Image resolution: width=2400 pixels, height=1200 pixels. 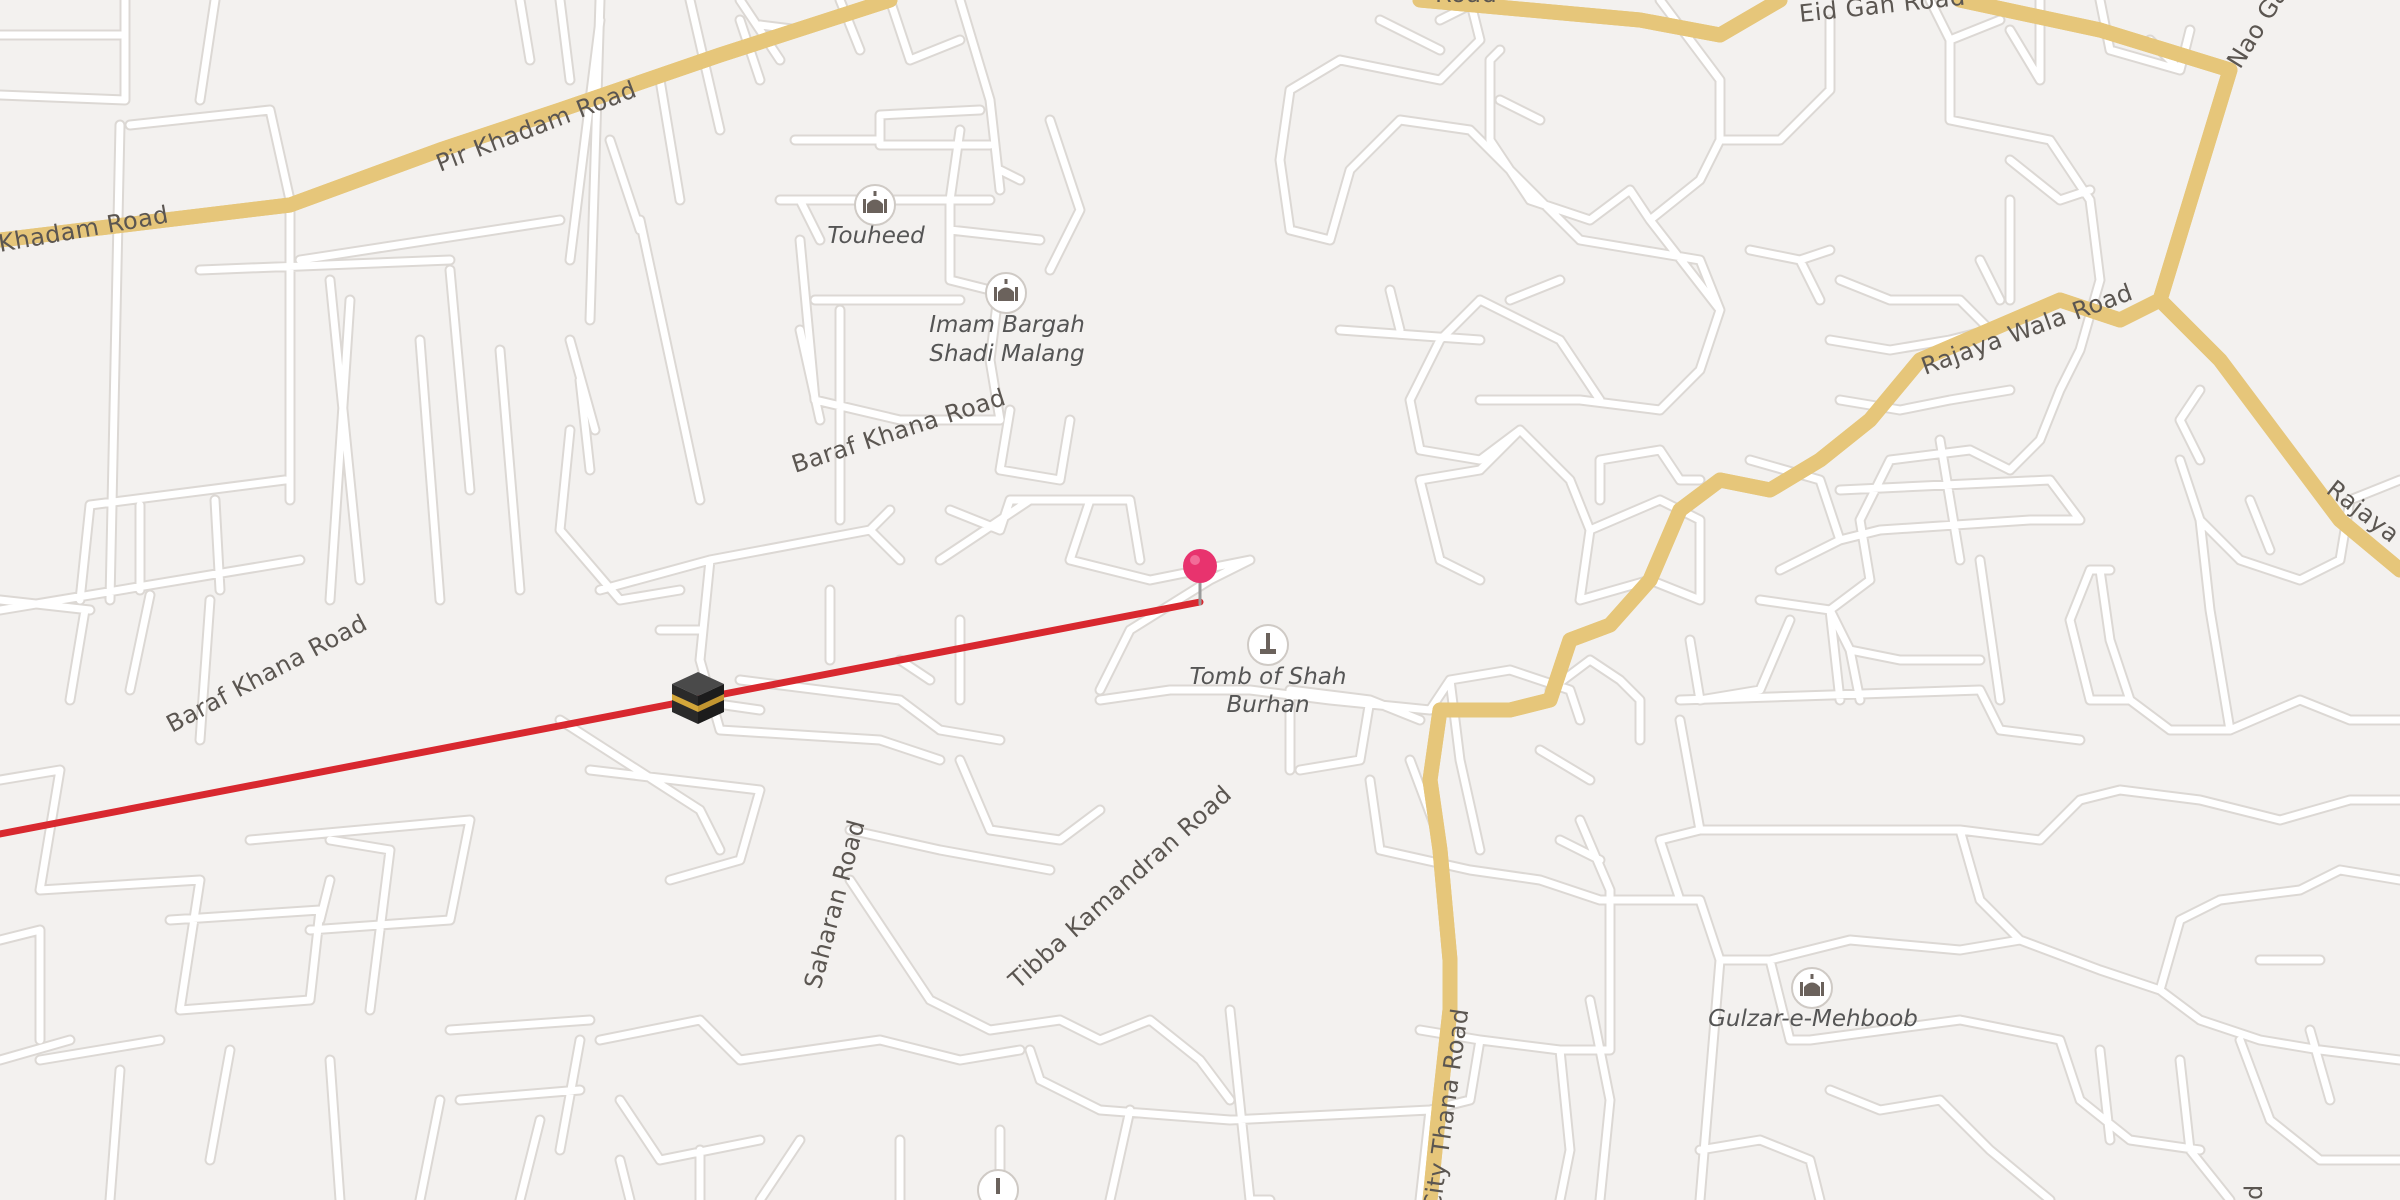 What do you see at coordinates (2254, 1192) in the screenshot?
I see `road-label-edge-d: d` at bounding box center [2254, 1192].